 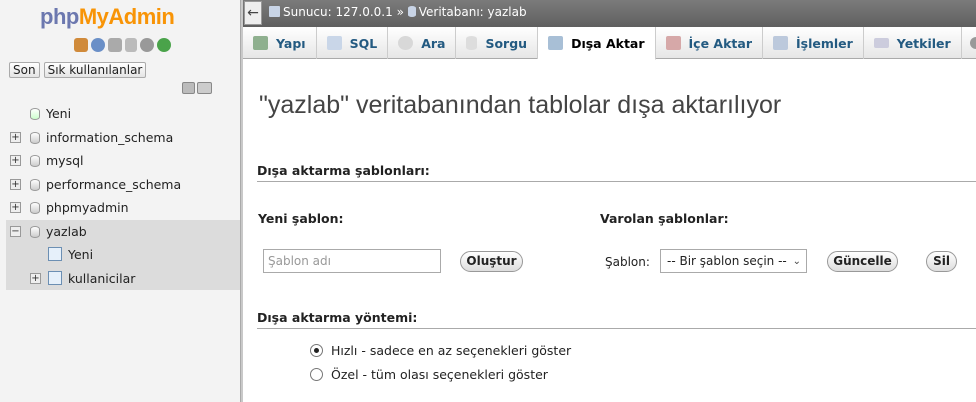 I want to click on tab-label: İçe Aktar, so click(x=720, y=43).